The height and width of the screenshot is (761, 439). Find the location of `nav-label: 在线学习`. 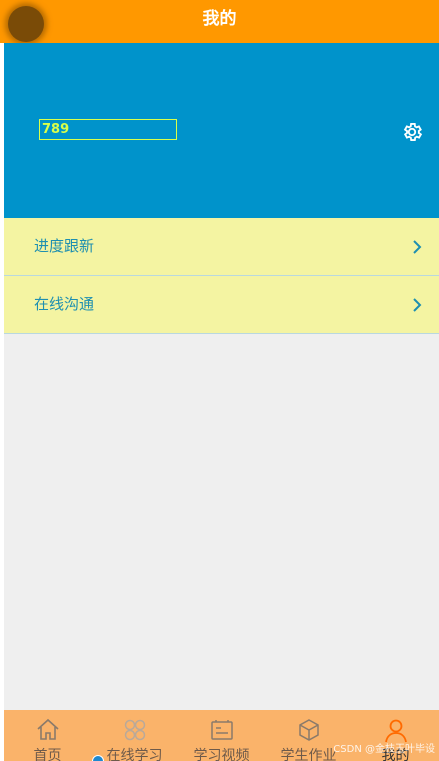

nav-label: 在线学习 is located at coordinates (134, 754).